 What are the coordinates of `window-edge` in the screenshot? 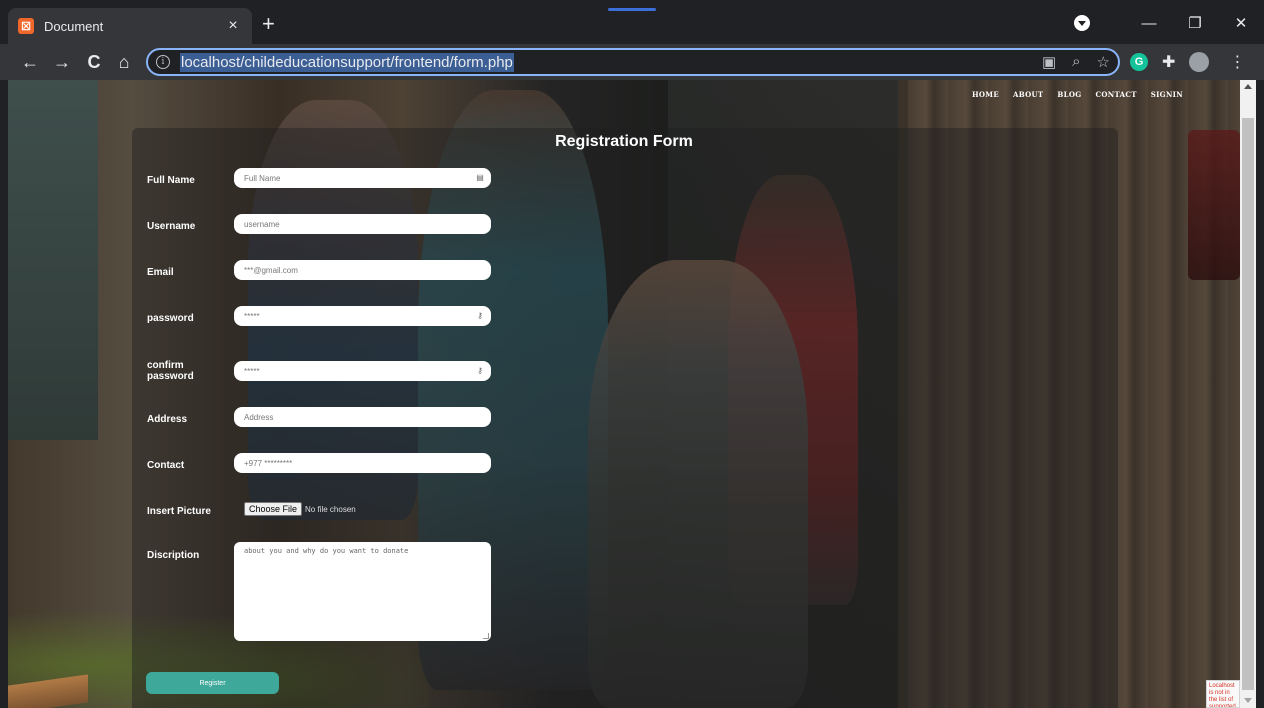 It's located at (1260, 394).